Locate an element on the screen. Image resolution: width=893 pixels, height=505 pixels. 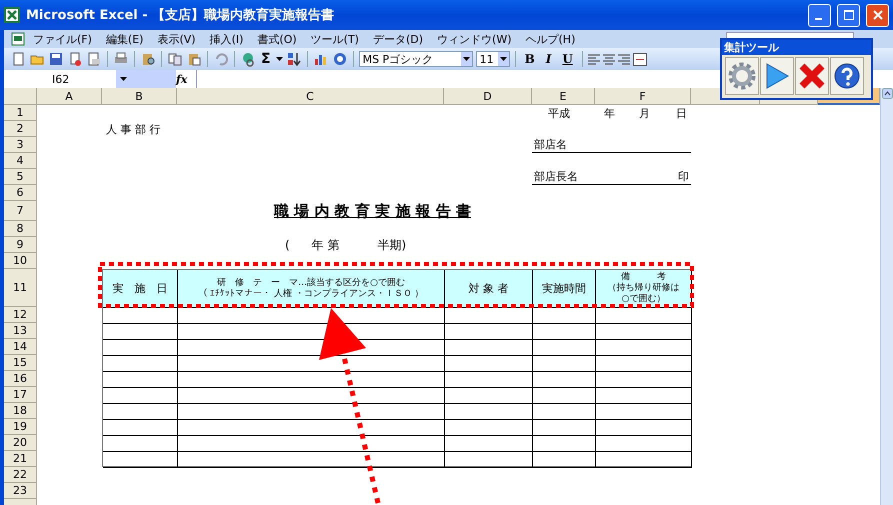
header-text: ○で囲む） is located at coordinates (644, 299).